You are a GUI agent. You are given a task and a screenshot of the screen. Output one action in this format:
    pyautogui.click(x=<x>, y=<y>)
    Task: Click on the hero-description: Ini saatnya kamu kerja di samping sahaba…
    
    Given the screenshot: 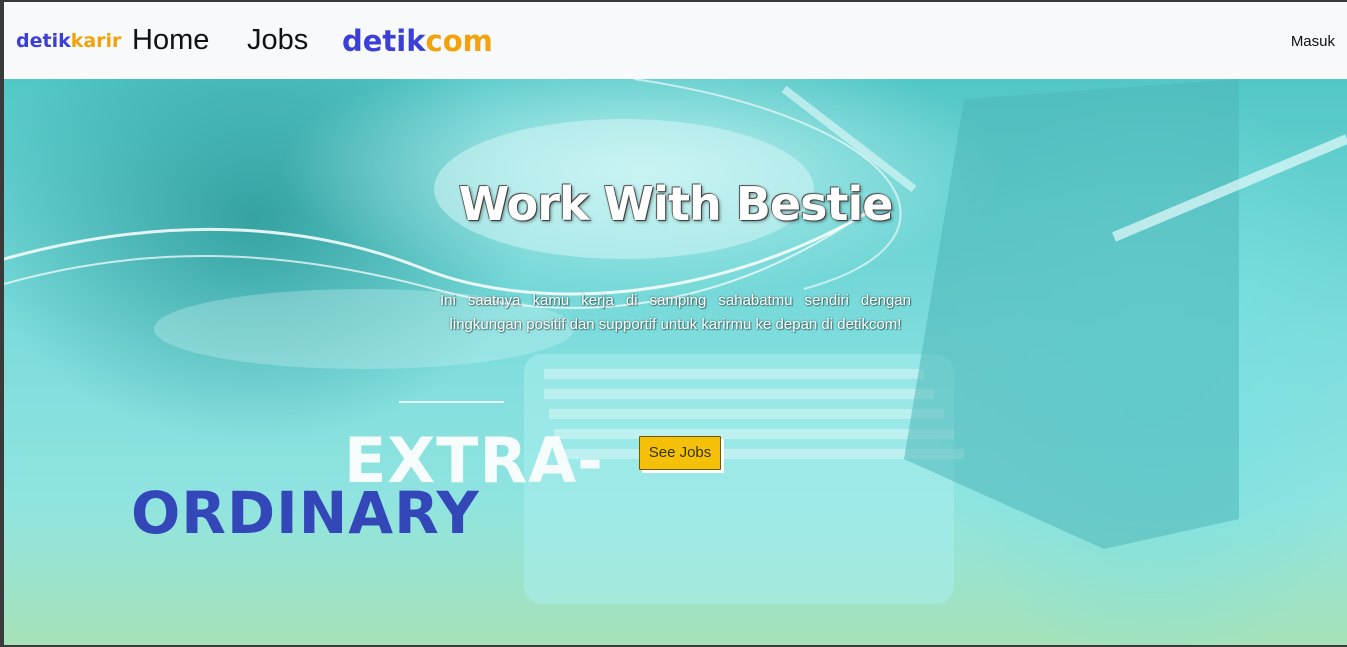 What is the action you would take?
    pyautogui.click(x=675, y=312)
    